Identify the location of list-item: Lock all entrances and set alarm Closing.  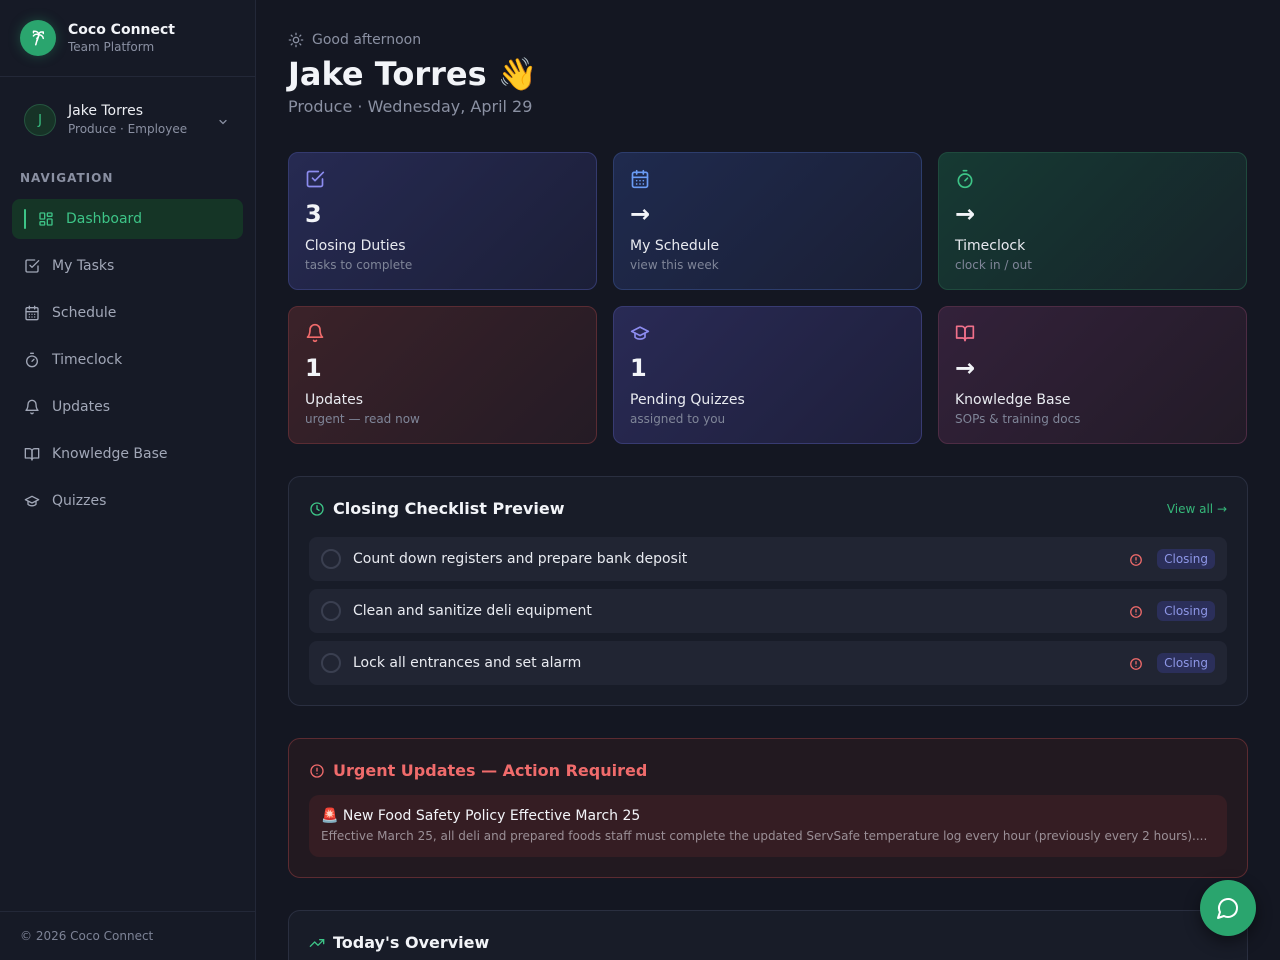
(768, 663).